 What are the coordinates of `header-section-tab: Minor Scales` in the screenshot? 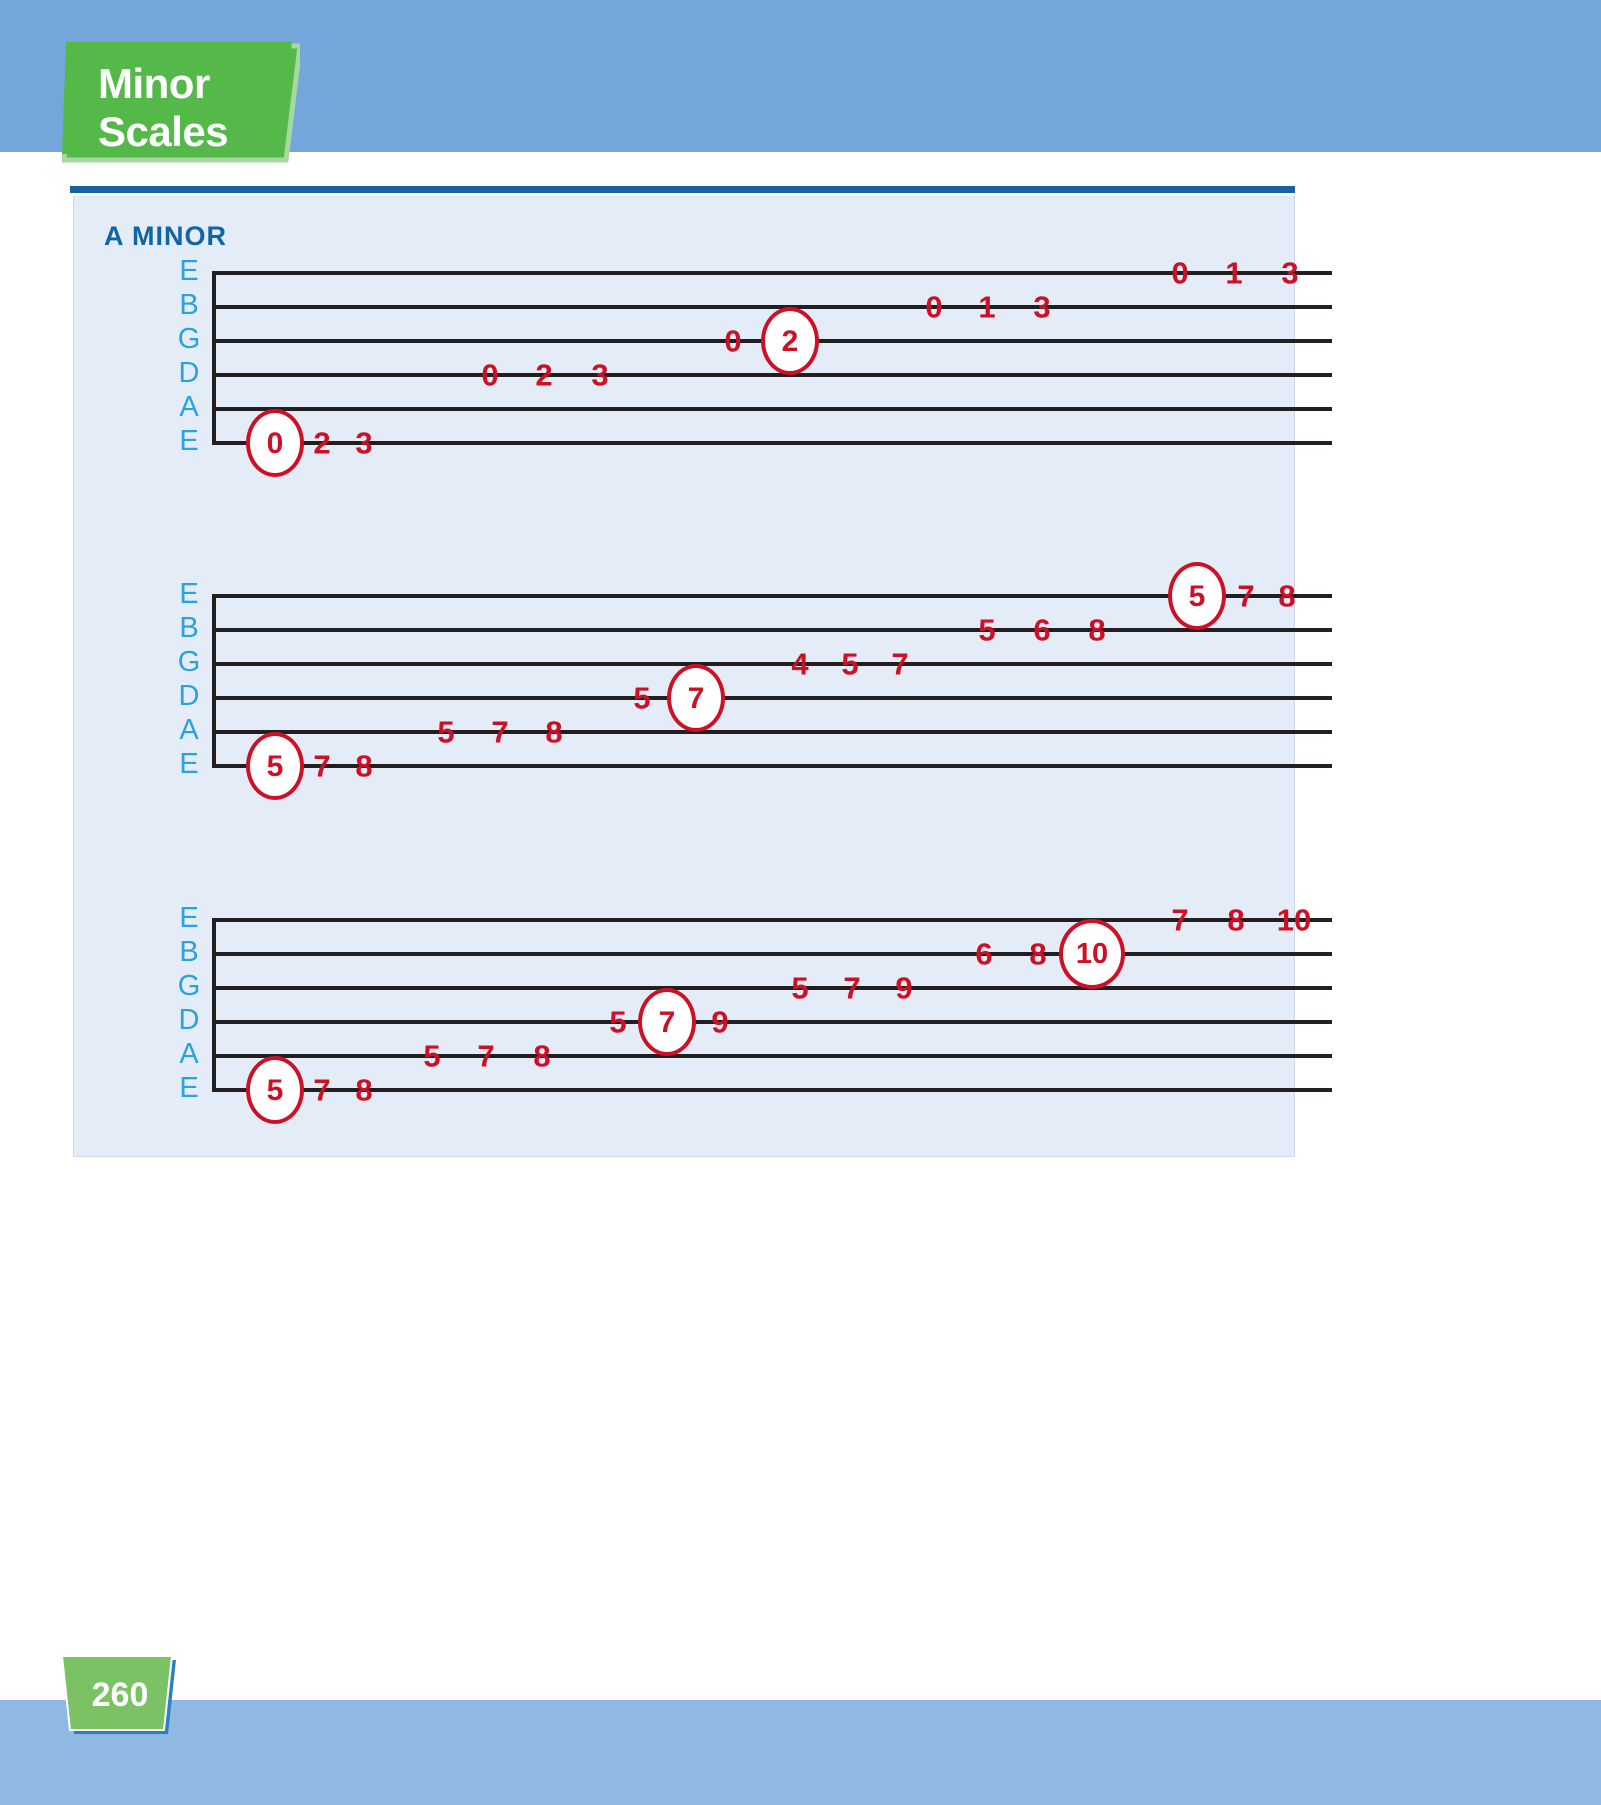 It's located at (181, 103).